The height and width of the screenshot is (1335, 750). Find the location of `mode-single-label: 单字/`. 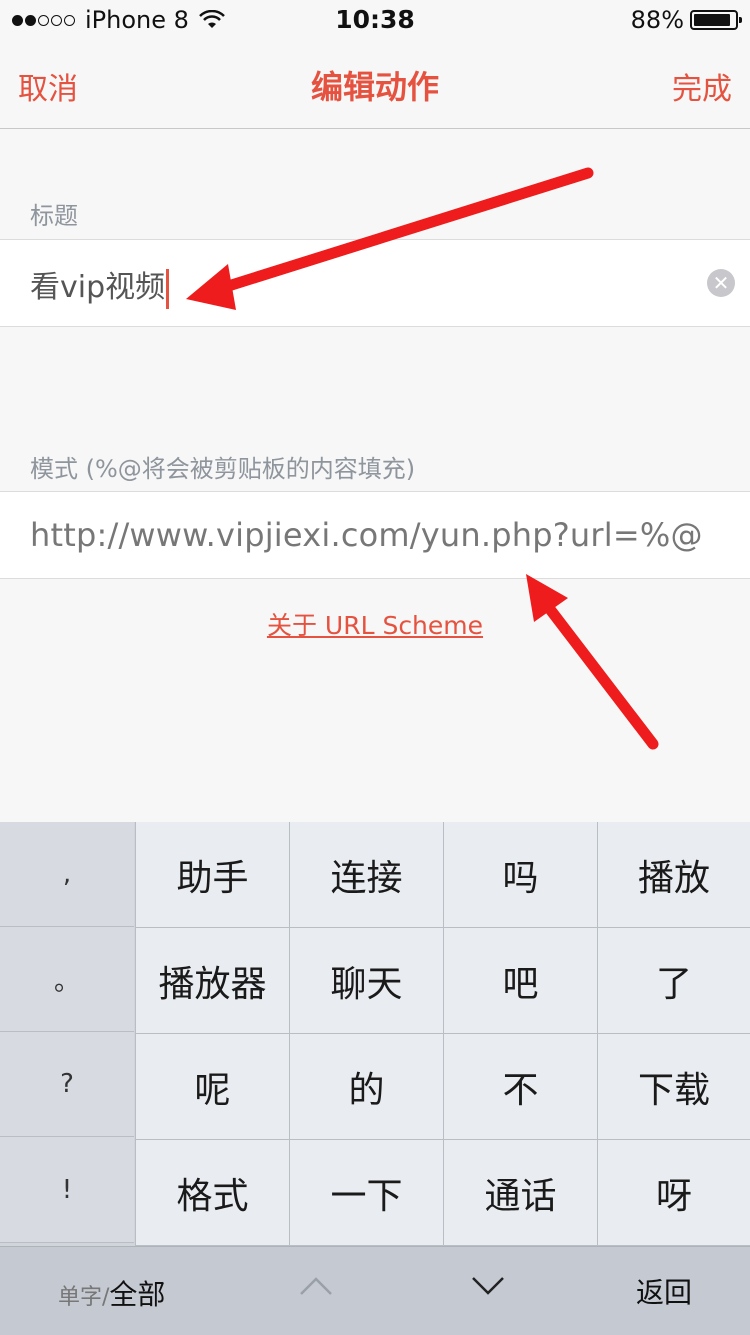

mode-single-label: 单字/ is located at coordinates (84, 1297).